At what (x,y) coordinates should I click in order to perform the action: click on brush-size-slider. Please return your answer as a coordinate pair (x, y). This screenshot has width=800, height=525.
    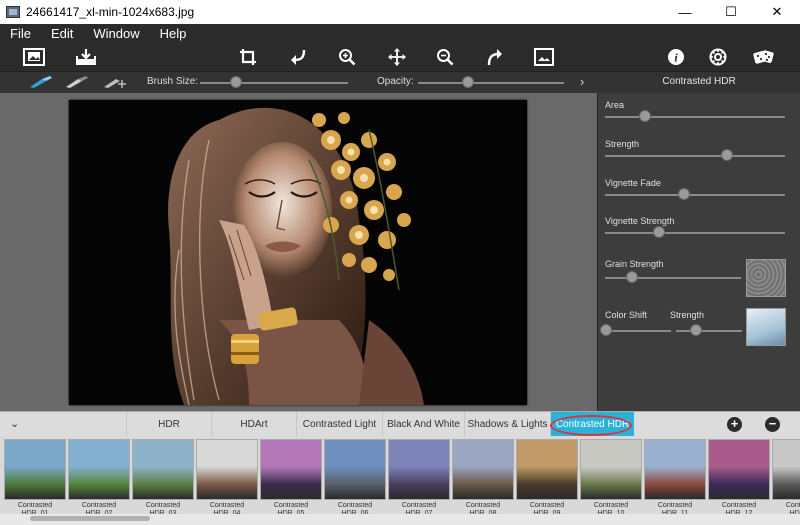
    Looking at the image, I should click on (274, 83).